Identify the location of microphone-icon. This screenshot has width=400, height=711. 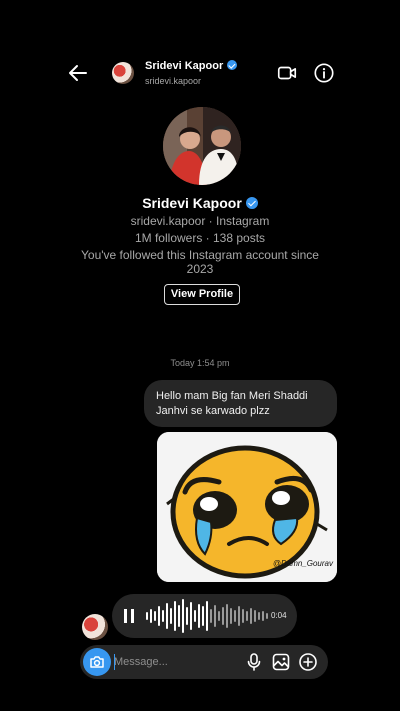
(254, 662).